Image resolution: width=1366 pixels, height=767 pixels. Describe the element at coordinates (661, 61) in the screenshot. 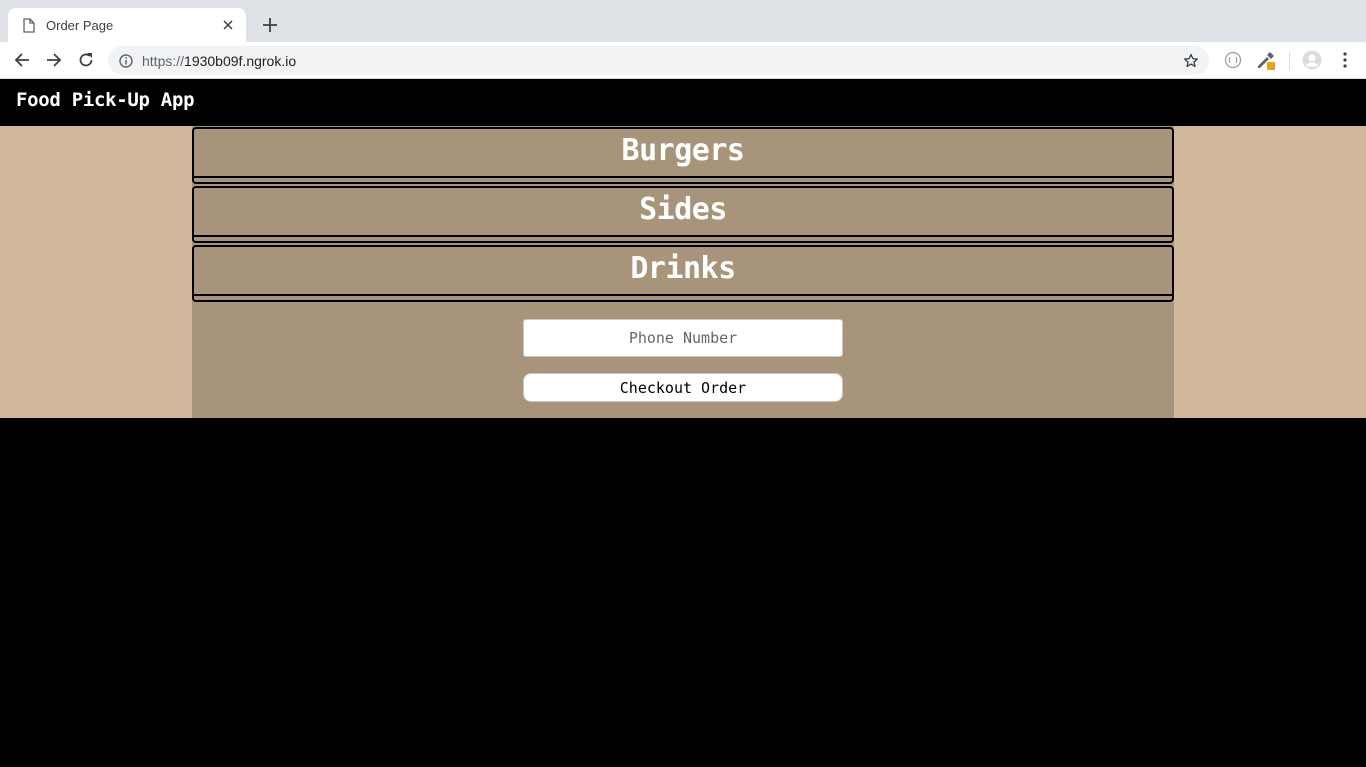

I see `url-text: https://1930b09f.ngrok.io` at that location.